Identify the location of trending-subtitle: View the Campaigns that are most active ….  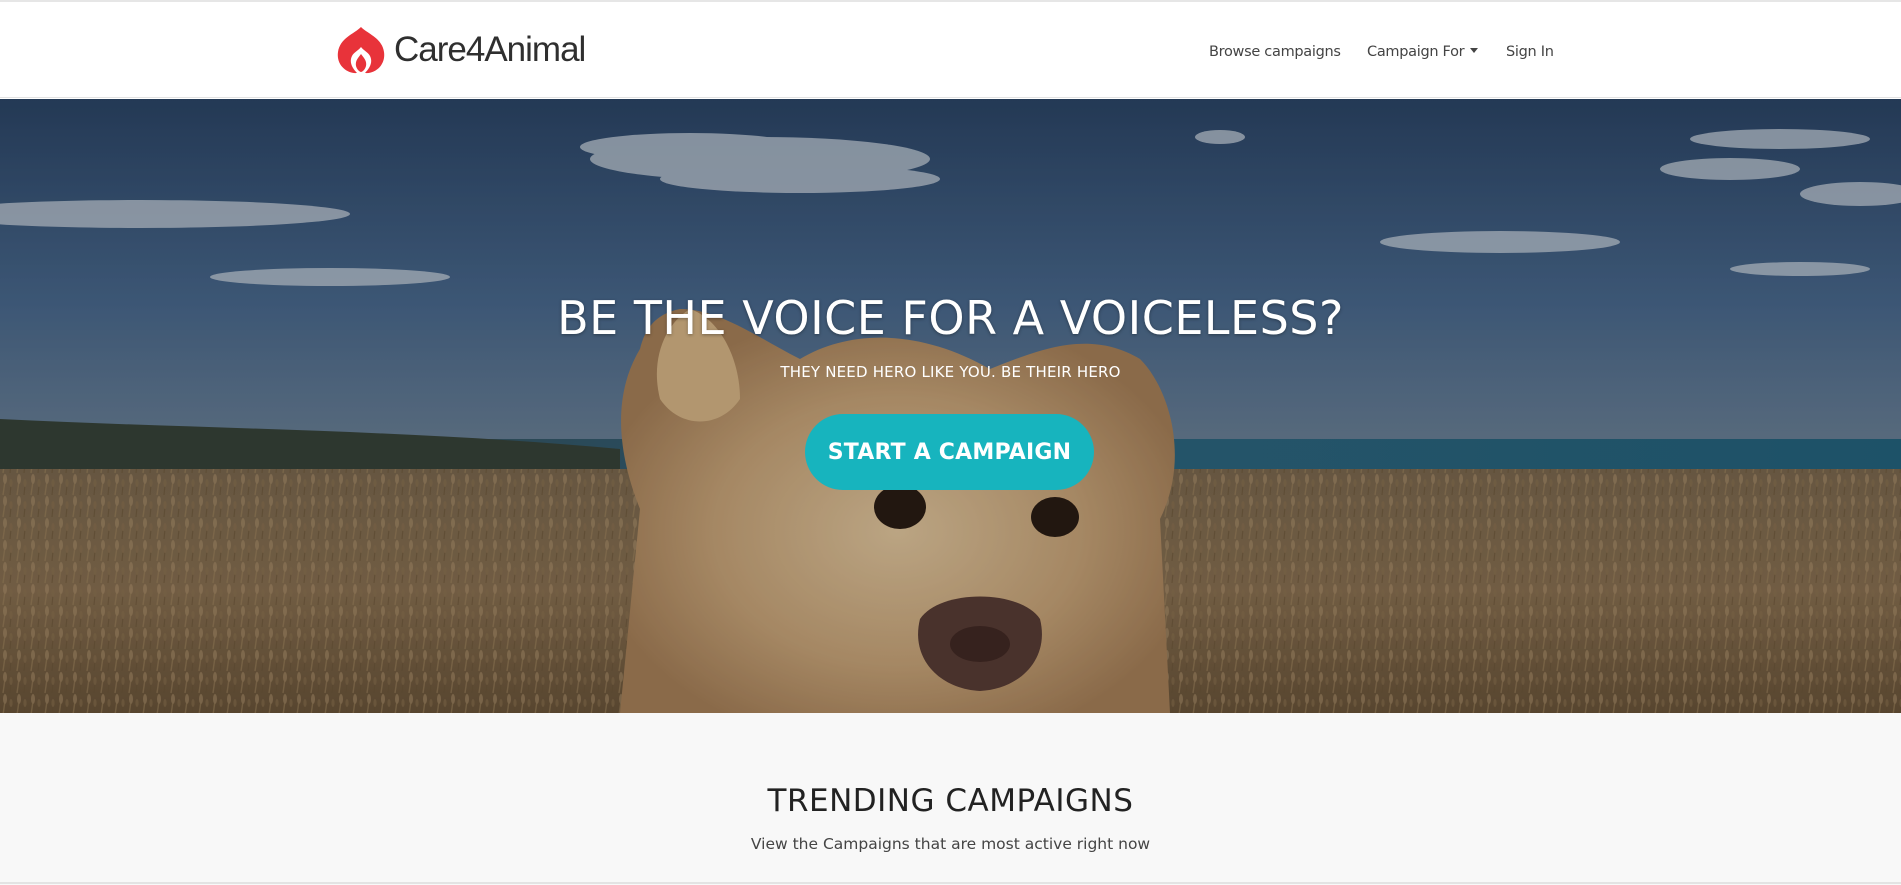
(950, 844).